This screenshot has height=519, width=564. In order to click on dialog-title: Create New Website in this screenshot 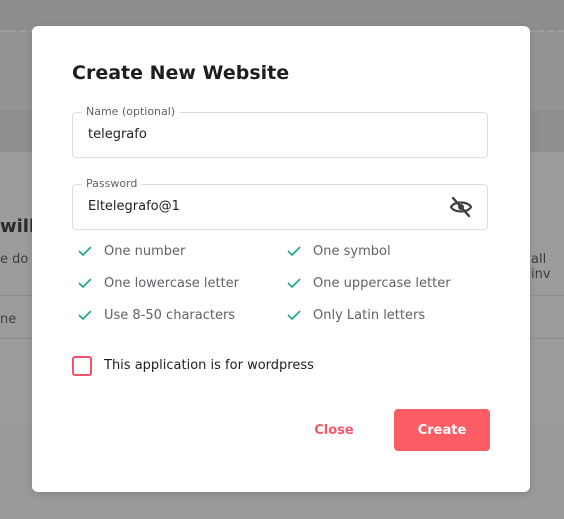, I will do `click(181, 73)`.